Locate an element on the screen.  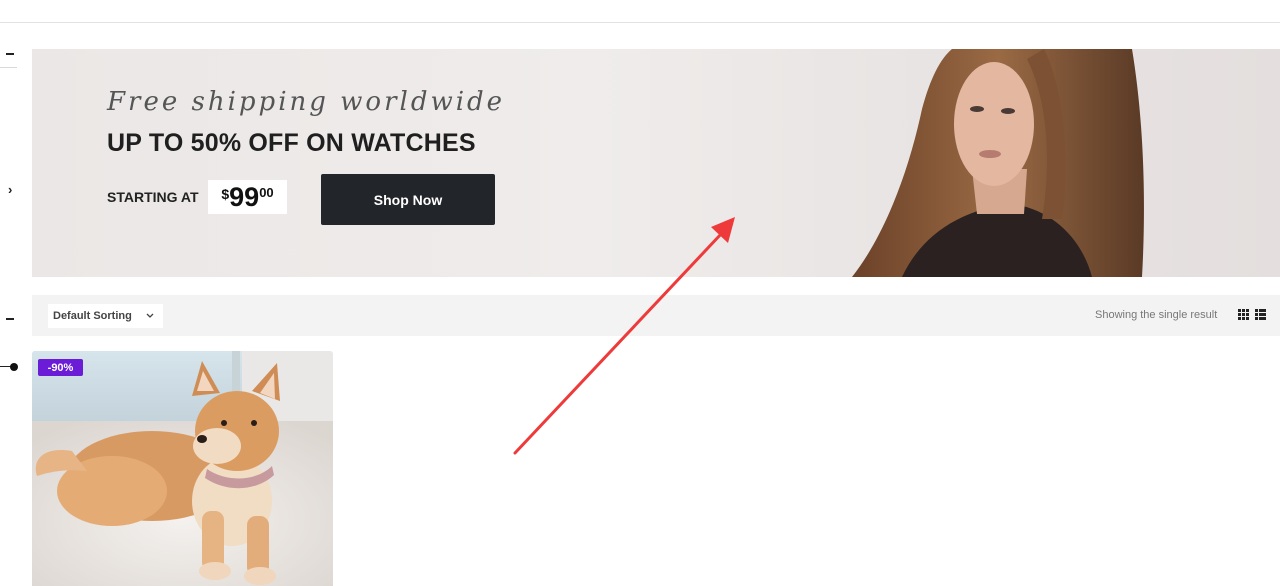
banner-tagline: Free shipping worldwide is located at coordinates (306, 102).